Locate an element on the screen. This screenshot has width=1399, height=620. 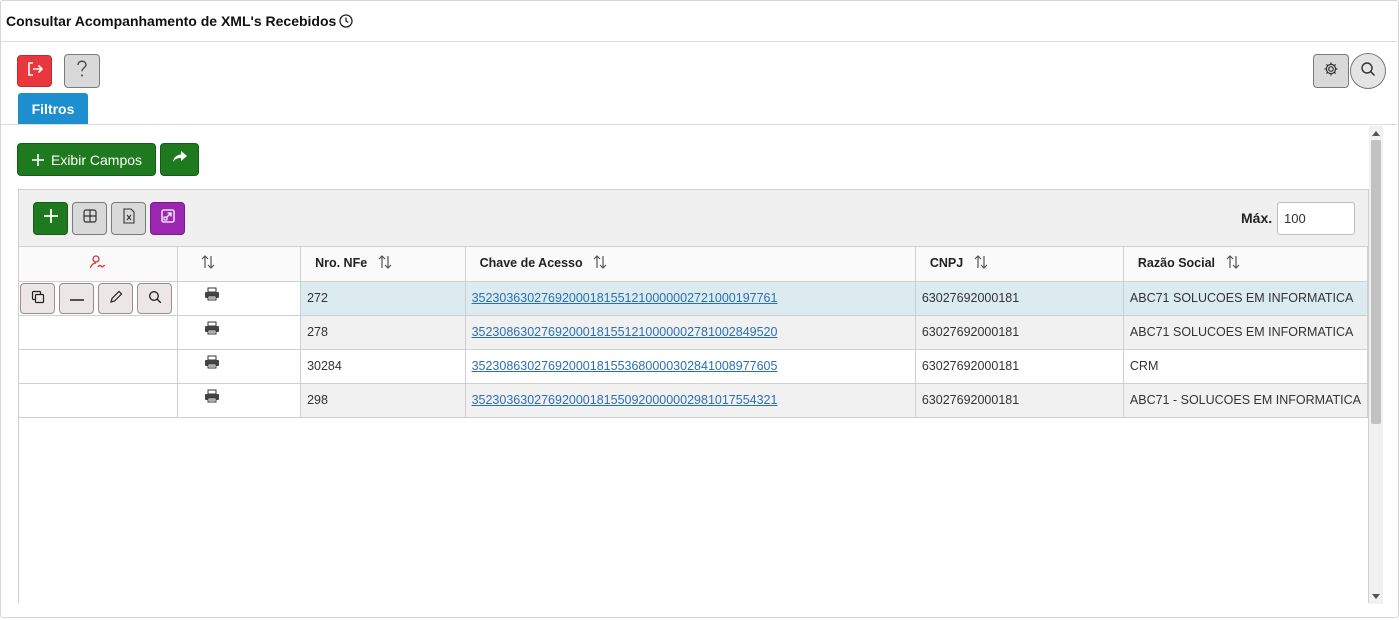
cell-razao-social: CRM is located at coordinates (1245, 366).